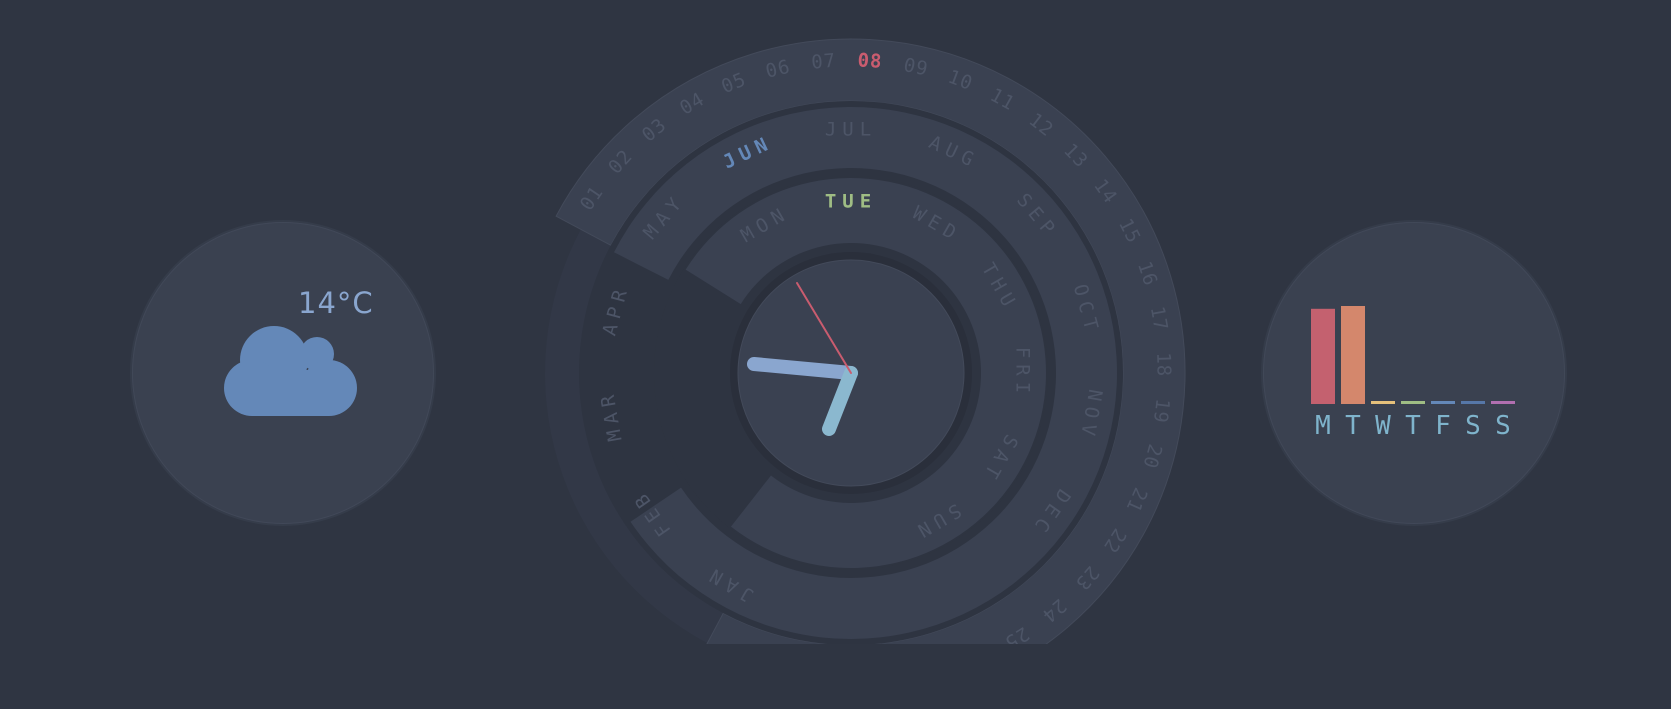  What do you see at coordinates (336, 303) in the screenshot?
I see `temperature-label: 14°C` at bounding box center [336, 303].